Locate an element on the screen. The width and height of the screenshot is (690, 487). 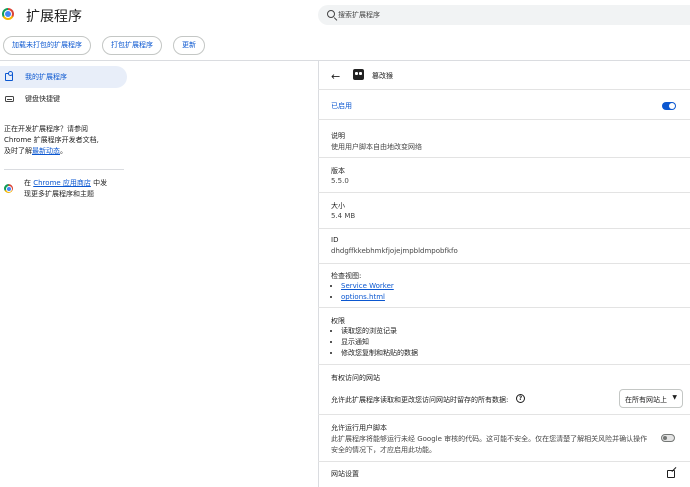
list-item: 读取您的浏览记录 is located at coordinates (379, 331).